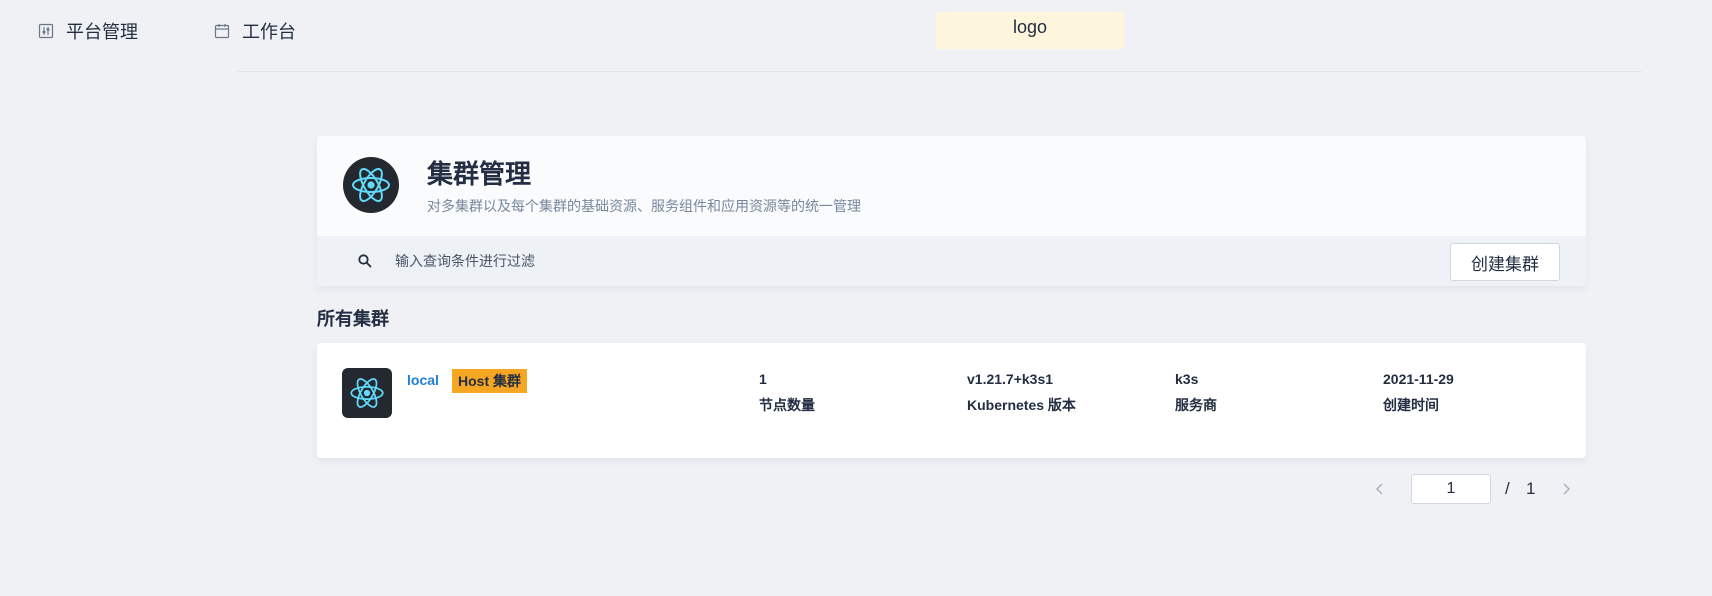 The width and height of the screenshot is (1712, 596). What do you see at coordinates (269, 32) in the screenshot?
I see `nav-workbench-label: 工作台` at bounding box center [269, 32].